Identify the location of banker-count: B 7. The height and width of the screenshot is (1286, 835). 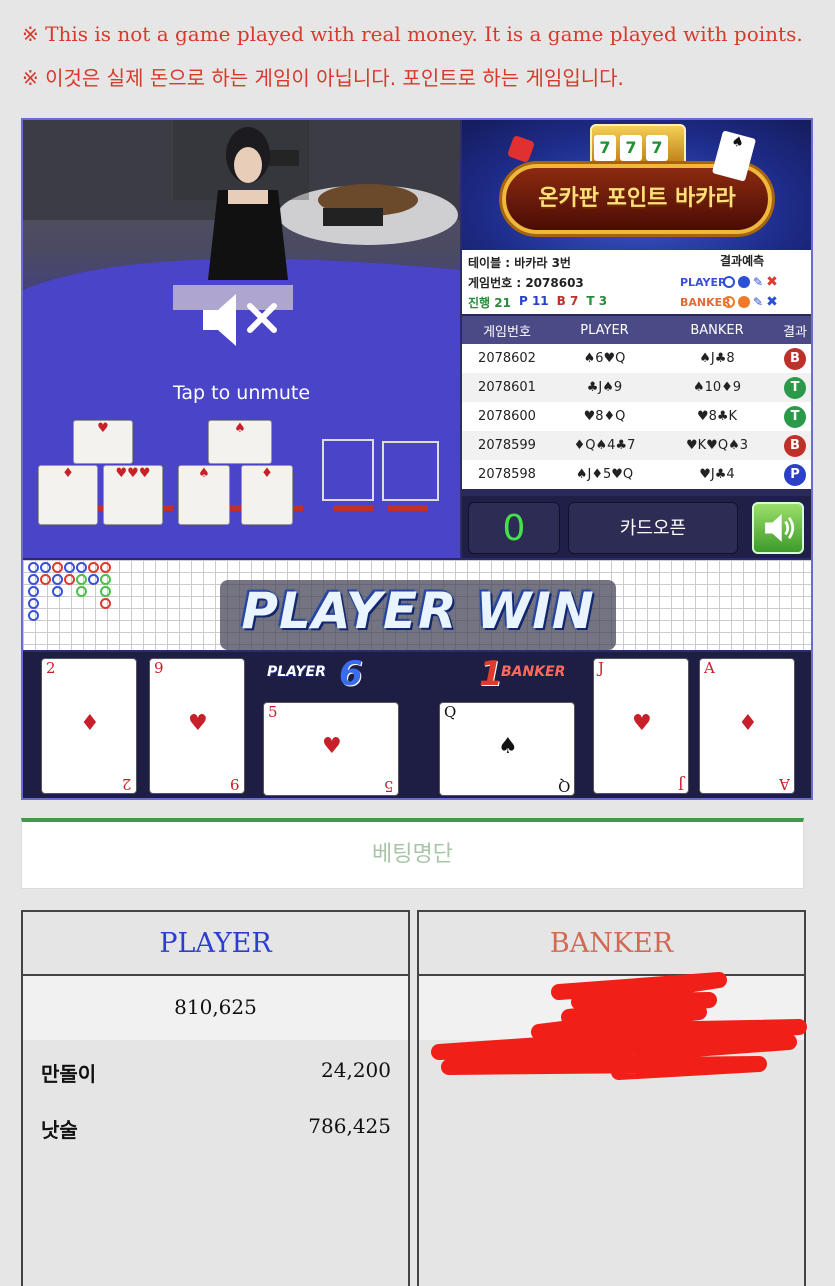
(567, 301).